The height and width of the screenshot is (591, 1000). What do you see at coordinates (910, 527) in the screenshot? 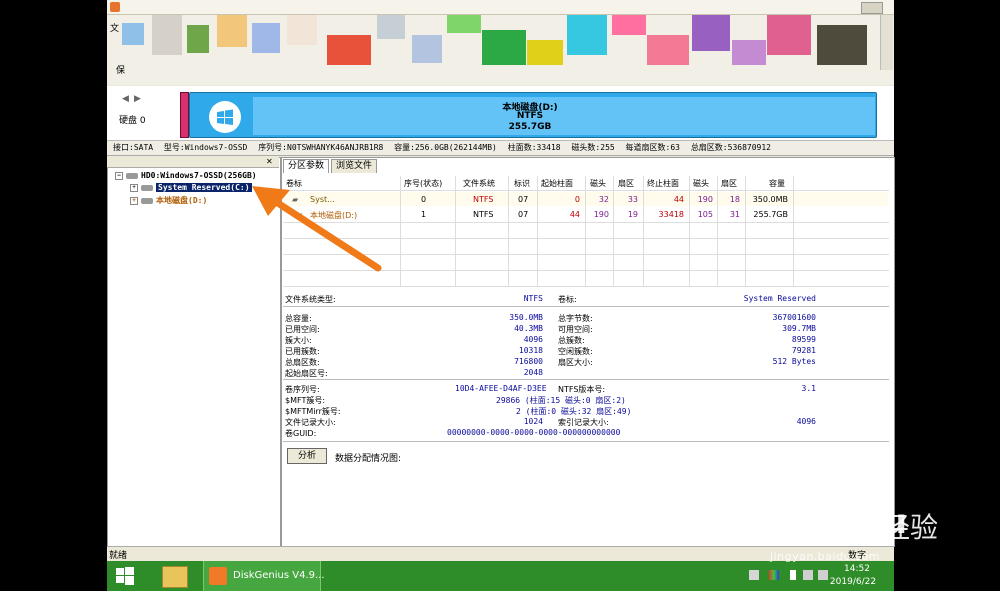
I see `watermark-brand-cn: 经验` at bounding box center [910, 527].